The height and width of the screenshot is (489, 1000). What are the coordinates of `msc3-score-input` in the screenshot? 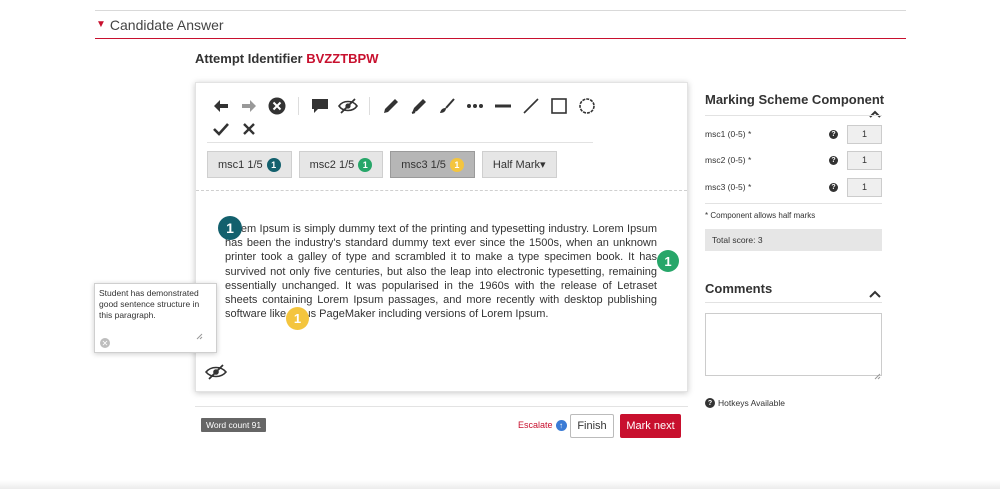 It's located at (864, 187).